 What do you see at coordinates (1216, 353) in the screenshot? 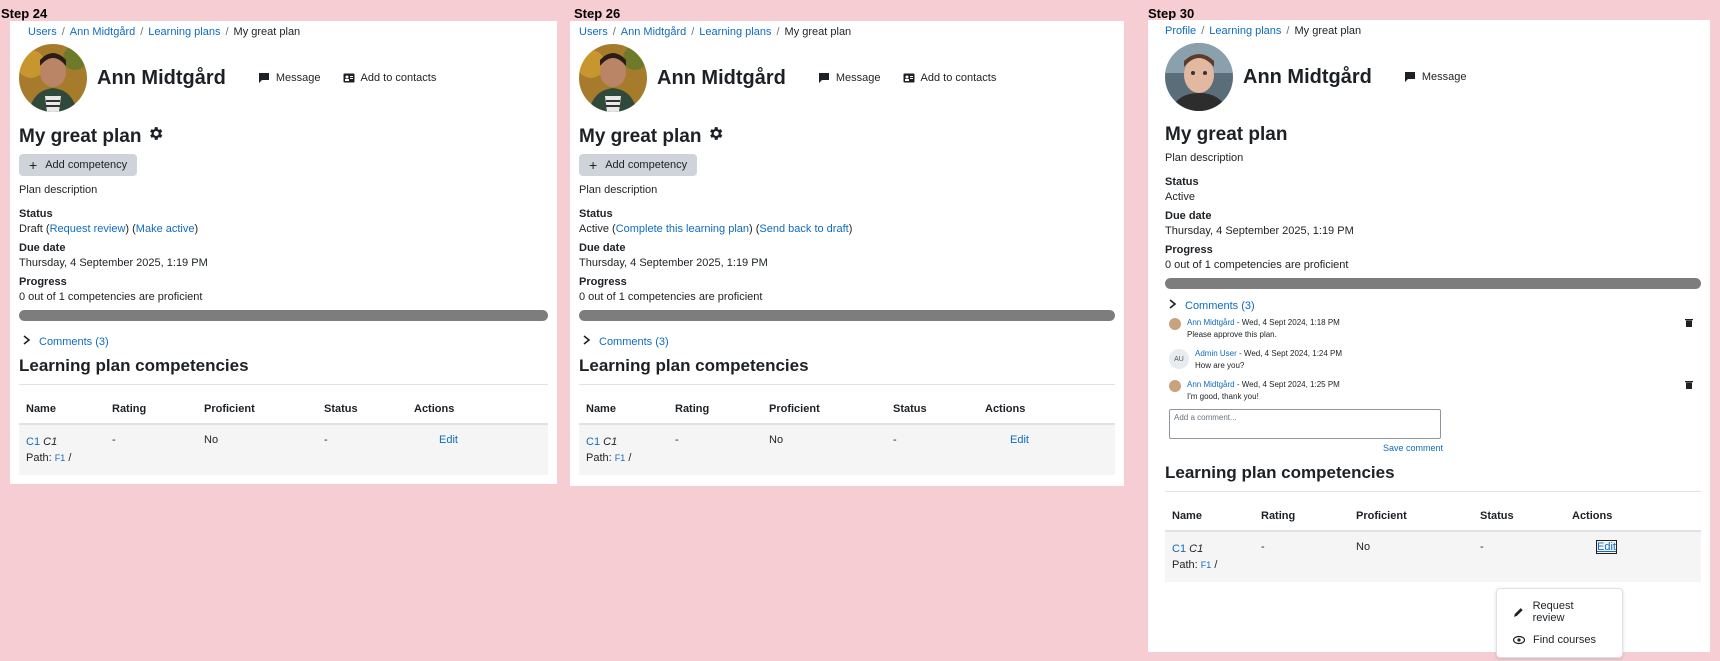
I see `comment-author-link: Admin User` at bounding box center [1216, 353].